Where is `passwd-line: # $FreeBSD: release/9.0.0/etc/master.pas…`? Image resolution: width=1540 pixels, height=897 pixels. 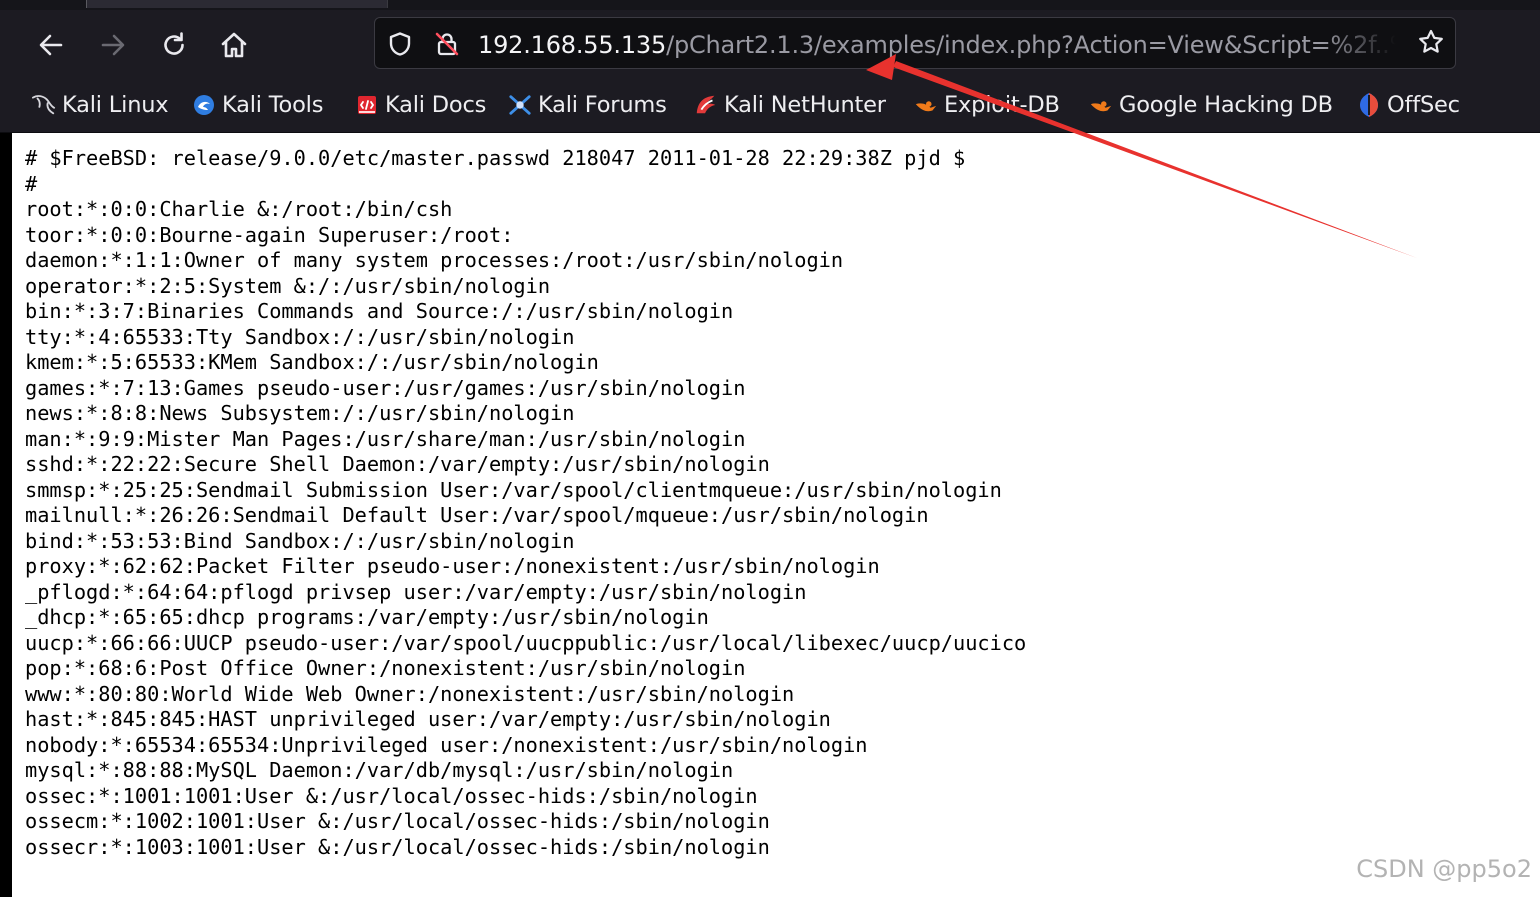
passwd-line: # $FreeBSD: release/9.0.0/etc/master.pas… is located at coordinates (495, 158).